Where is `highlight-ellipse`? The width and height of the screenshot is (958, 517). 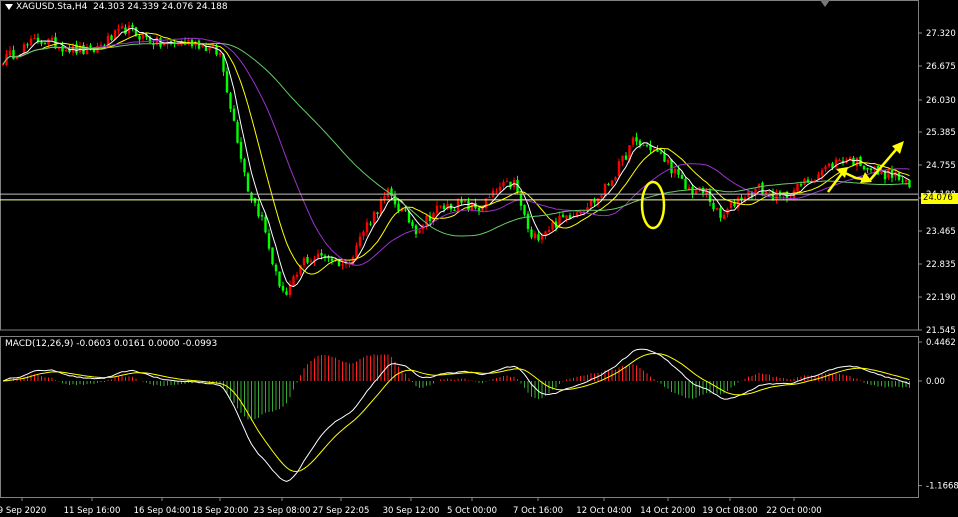
highlight-ellipse is located at coordinates (653, 205).